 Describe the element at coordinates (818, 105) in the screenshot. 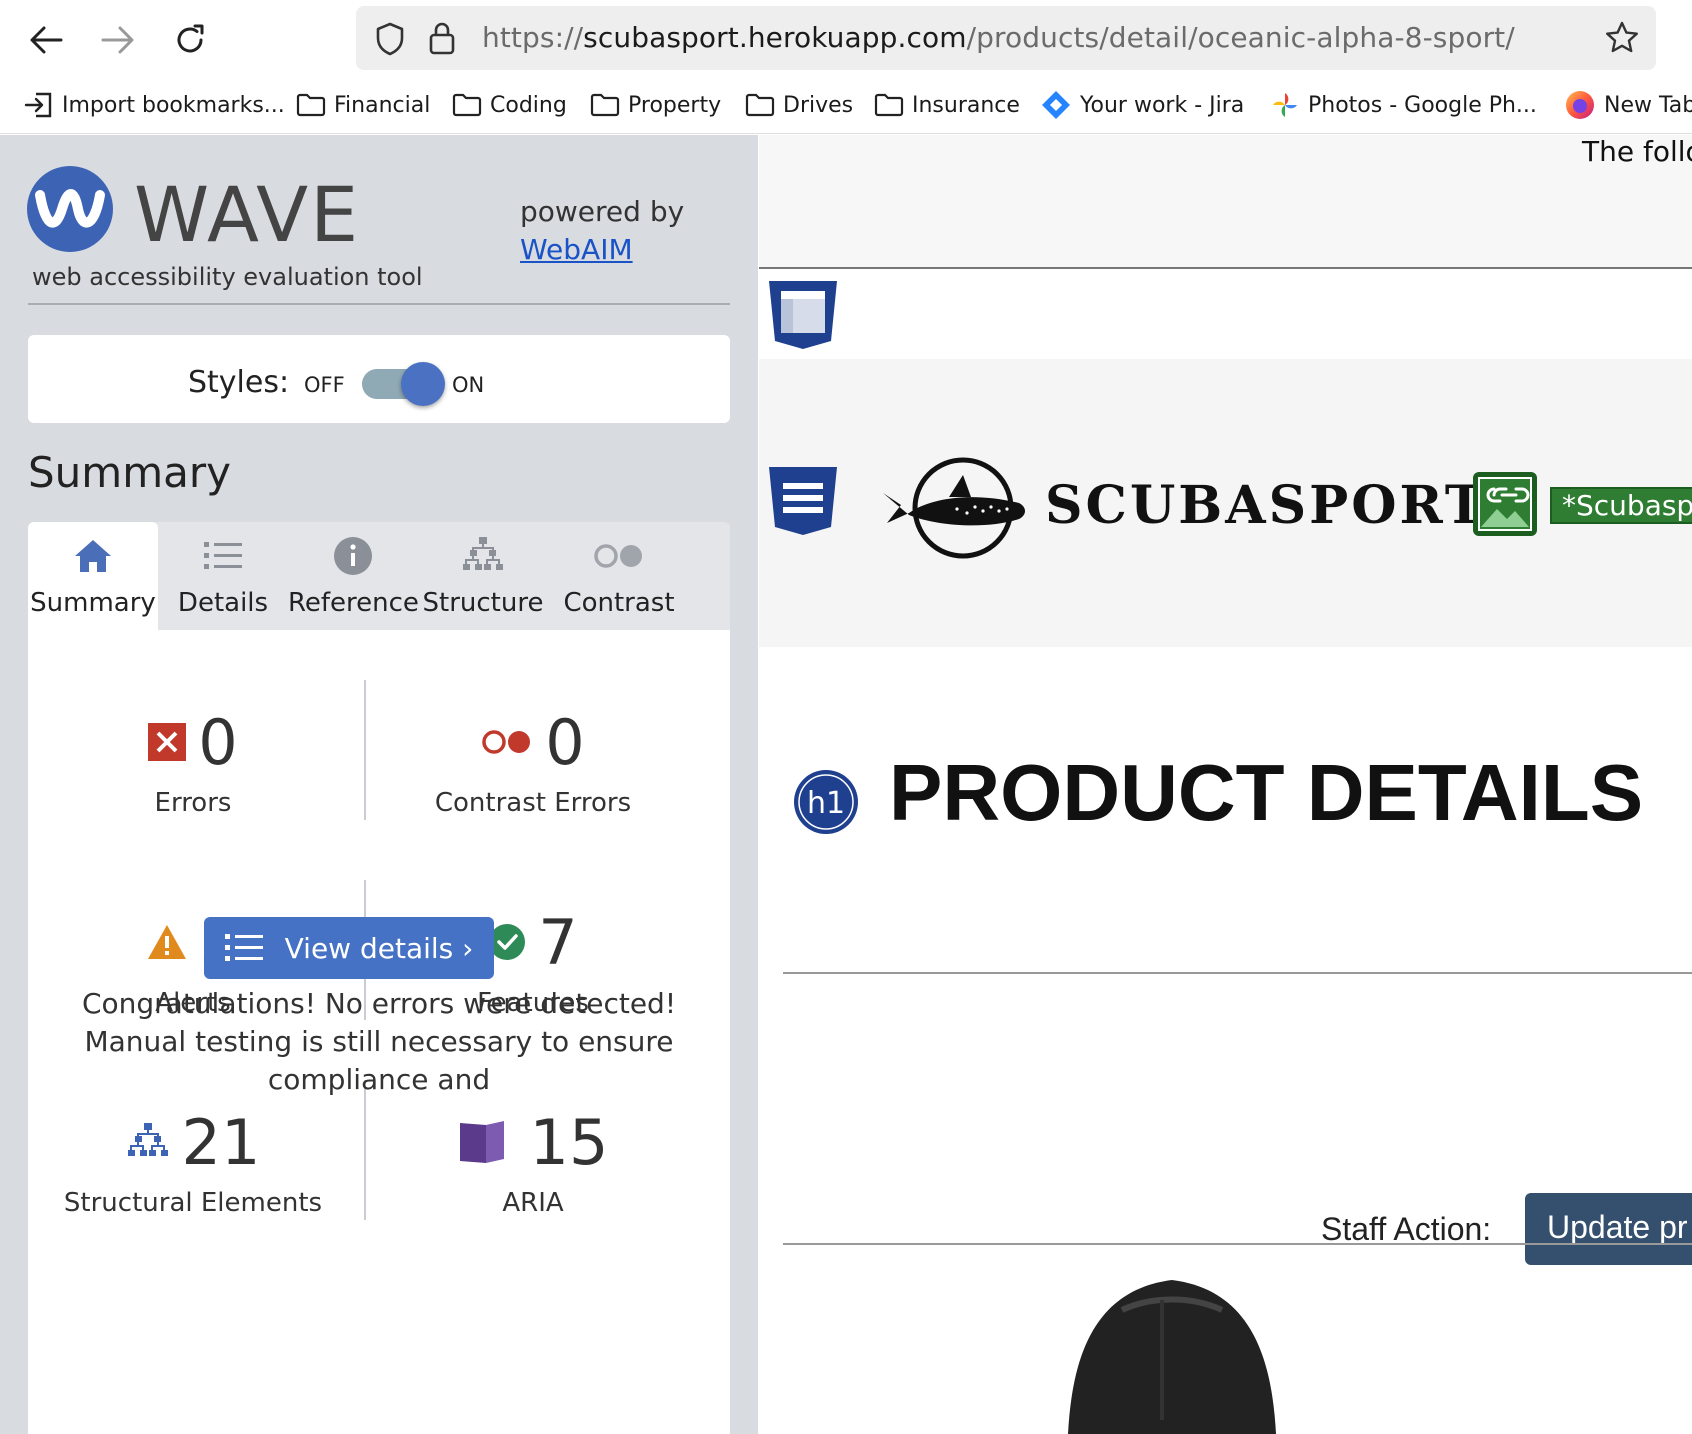

I see `bookmark-label: Drives` at that location.